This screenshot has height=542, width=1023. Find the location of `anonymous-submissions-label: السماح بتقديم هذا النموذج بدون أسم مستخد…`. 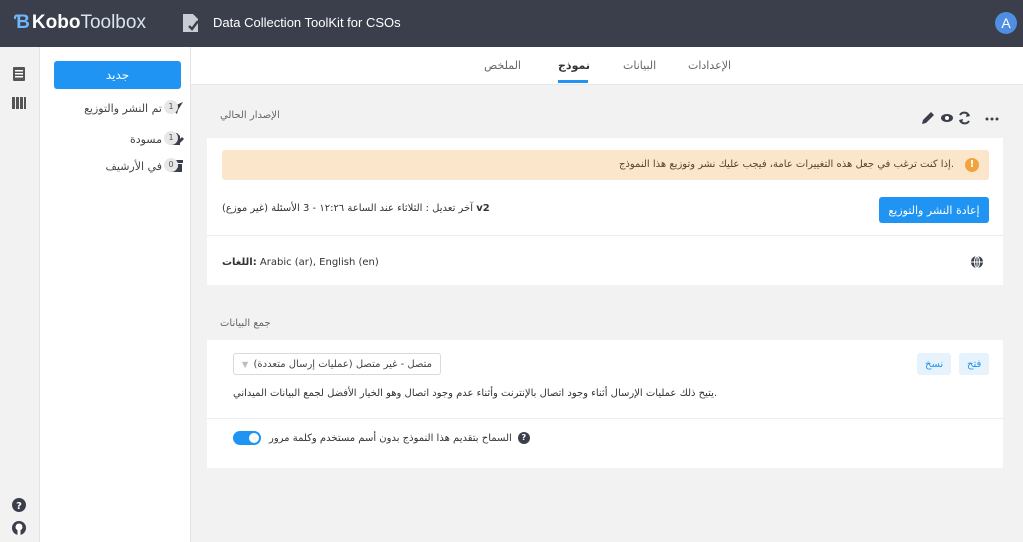

anonymous-submissions-label: السماح بتقديم هذا النموذج بدون أسم مستخد… is located at coordinates (390, 438).